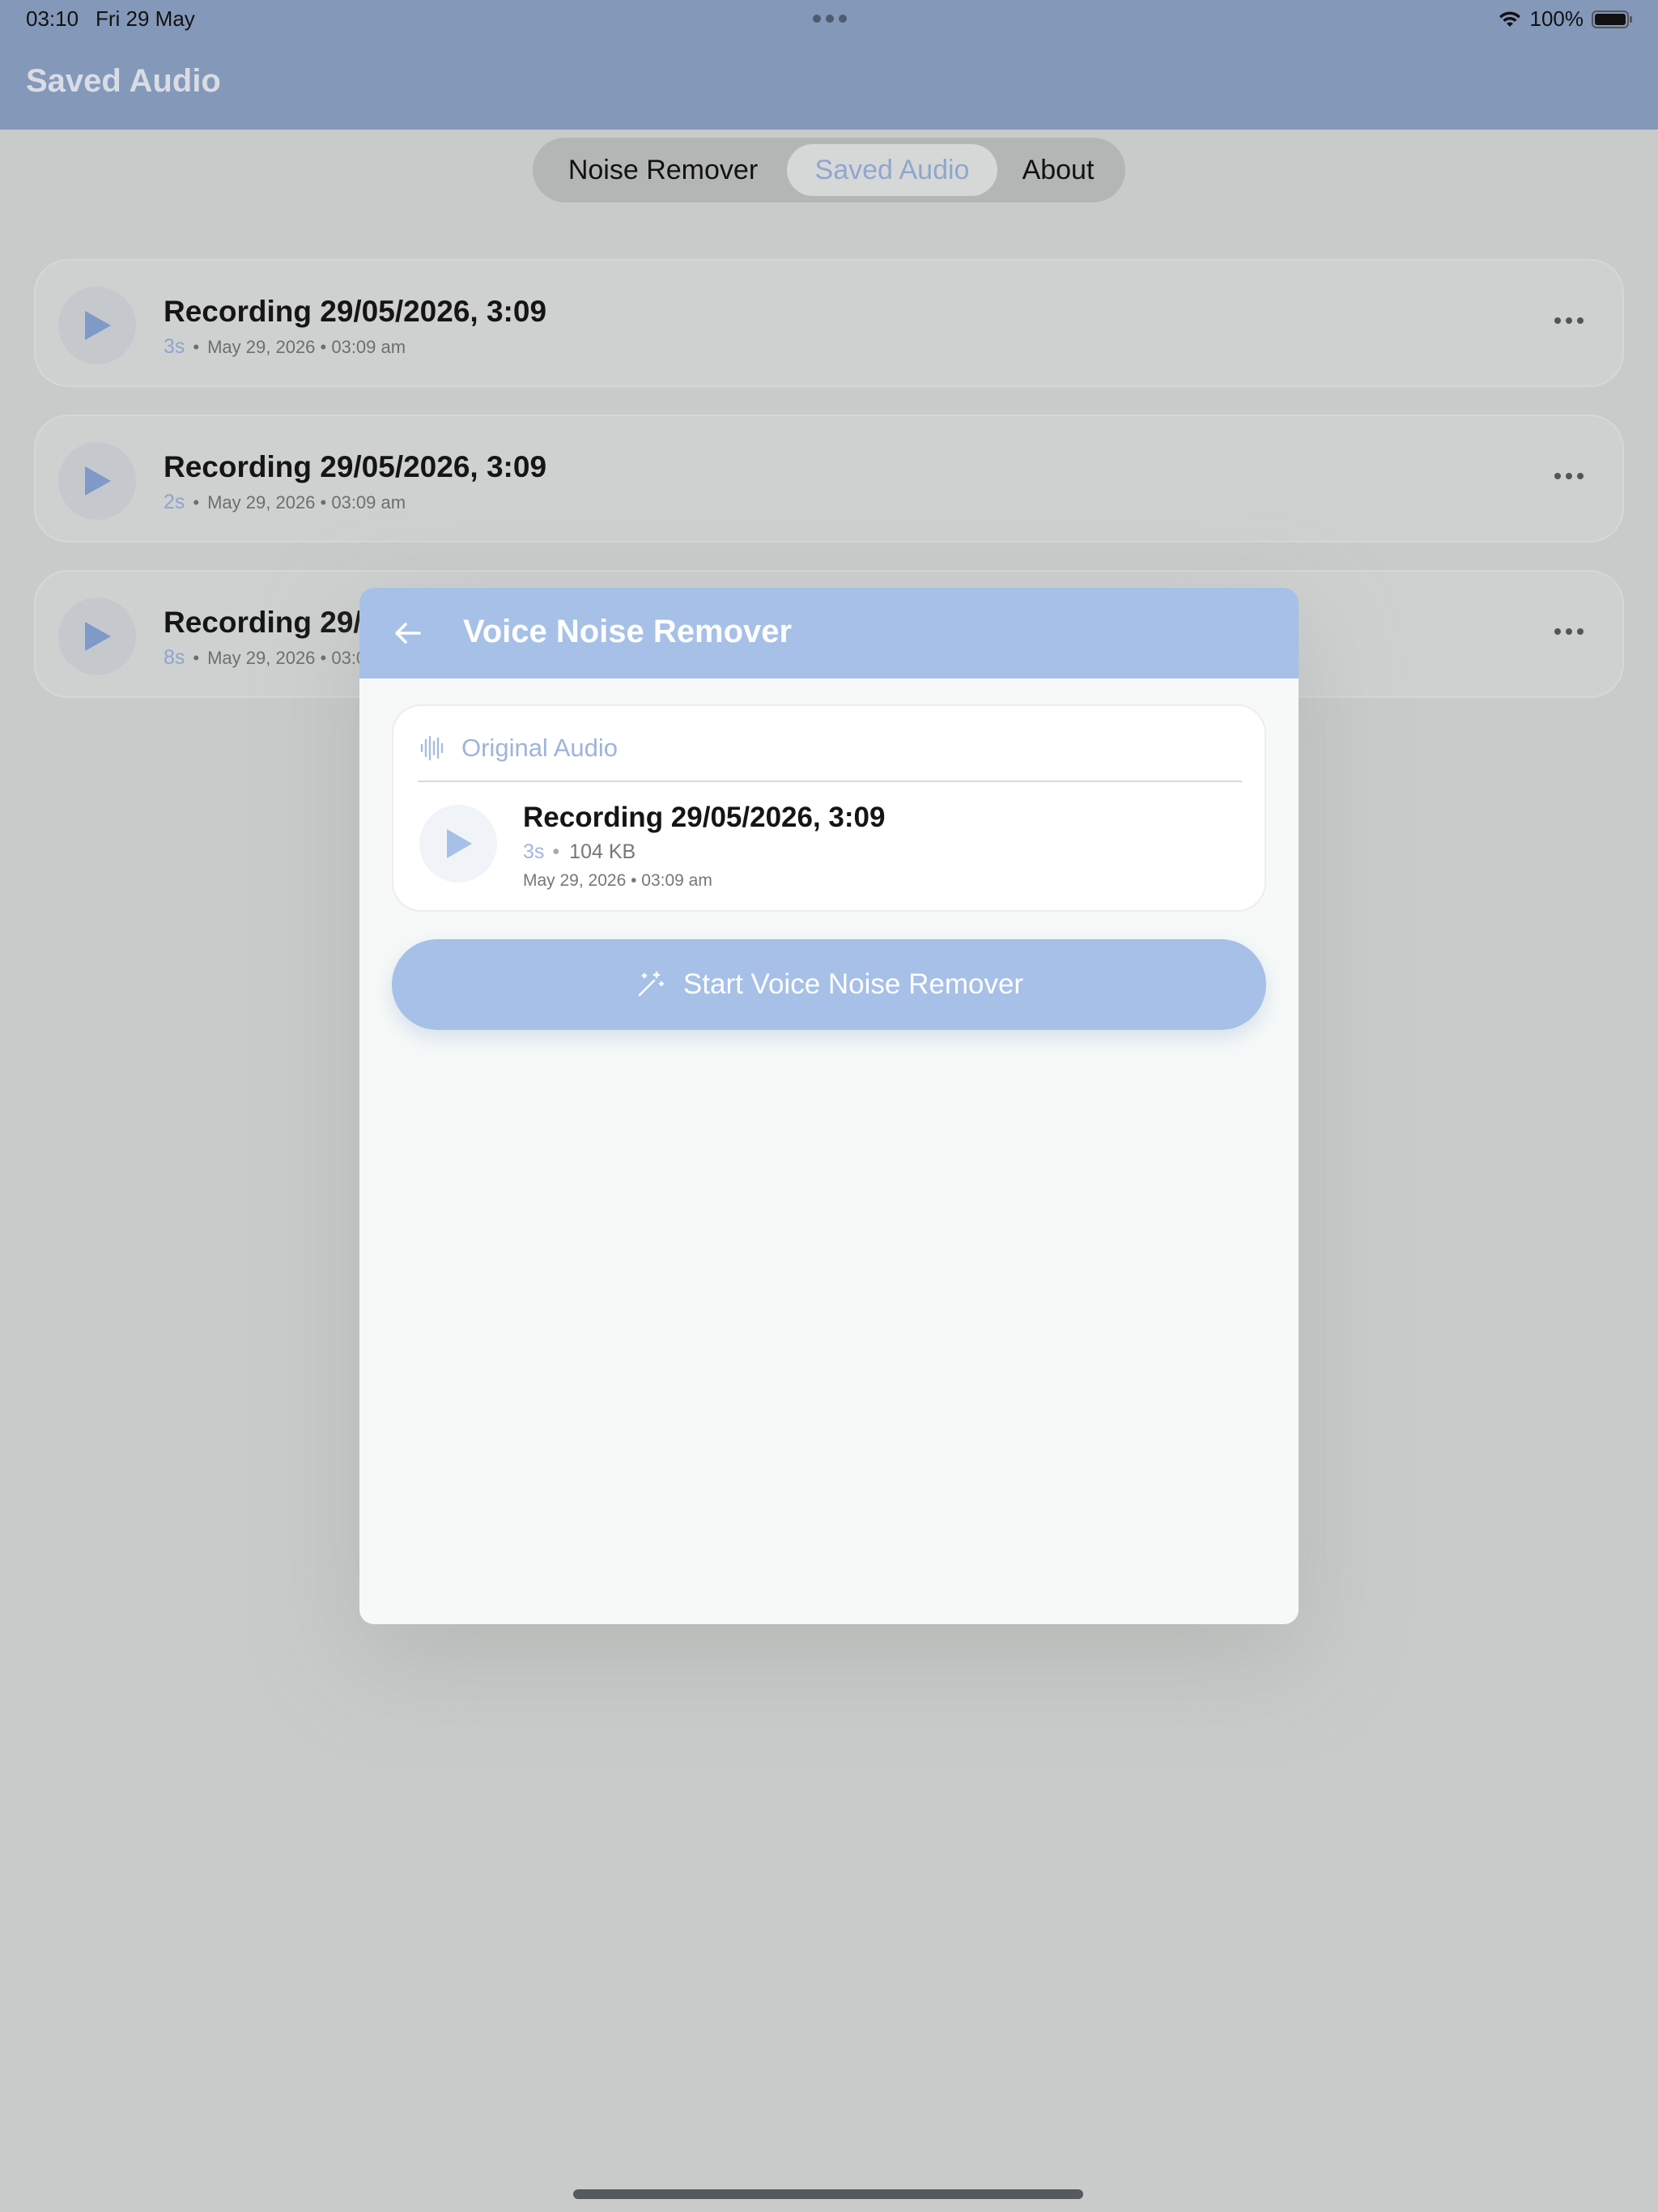 This screenshot has width=1658, height=2212. What do you see at coordinates (1509, 19) in the screenshot?
I see `wifi-icon` at bounding box center [1509, 19].